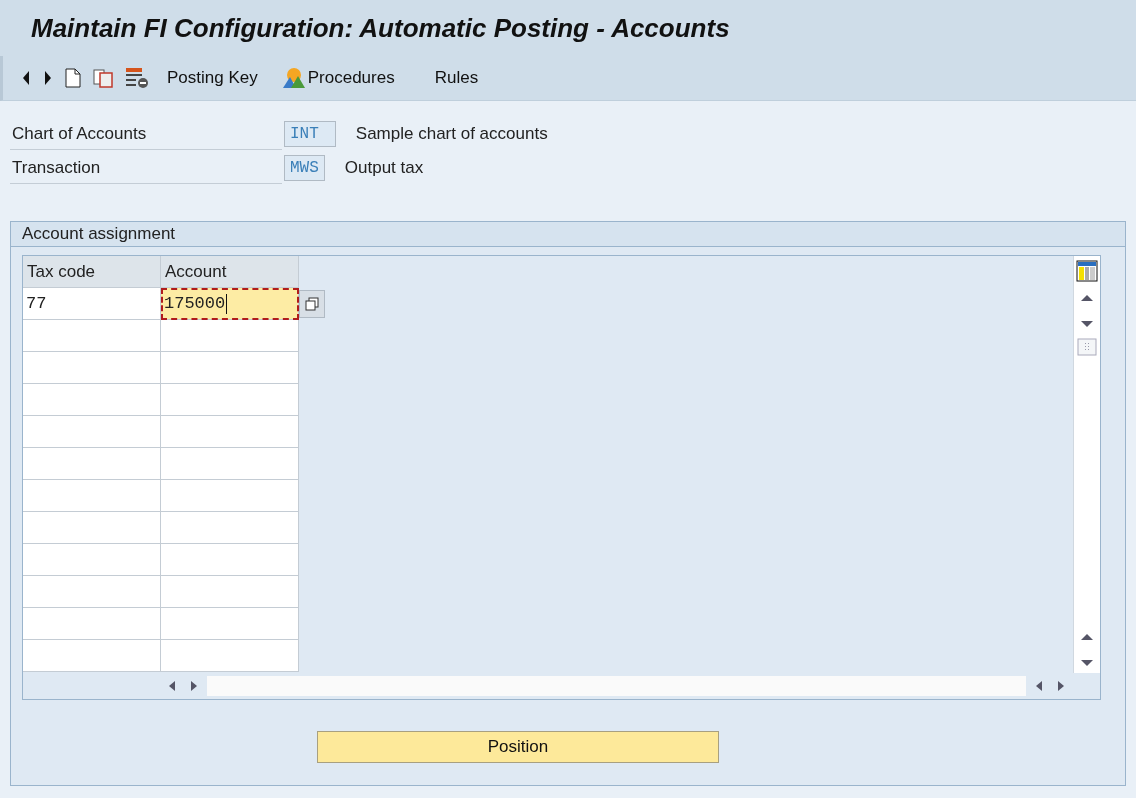 The width and height of the screenshot is (1136, 798). Describe the element at coordinates (451, 134) in the screenshot. I see `field-description: Sample chart of accounts` at that location.